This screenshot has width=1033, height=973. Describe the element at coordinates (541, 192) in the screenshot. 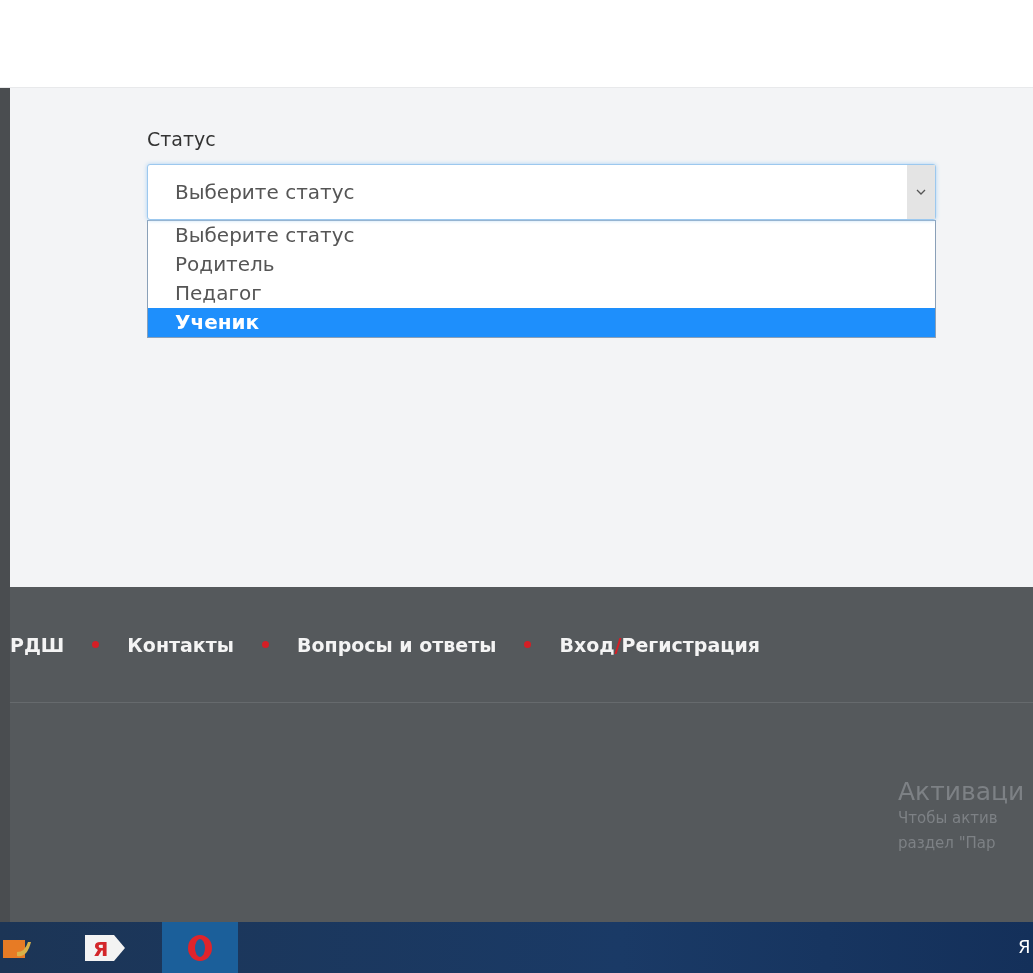

I see `status-select: Выберите статус` at that location.